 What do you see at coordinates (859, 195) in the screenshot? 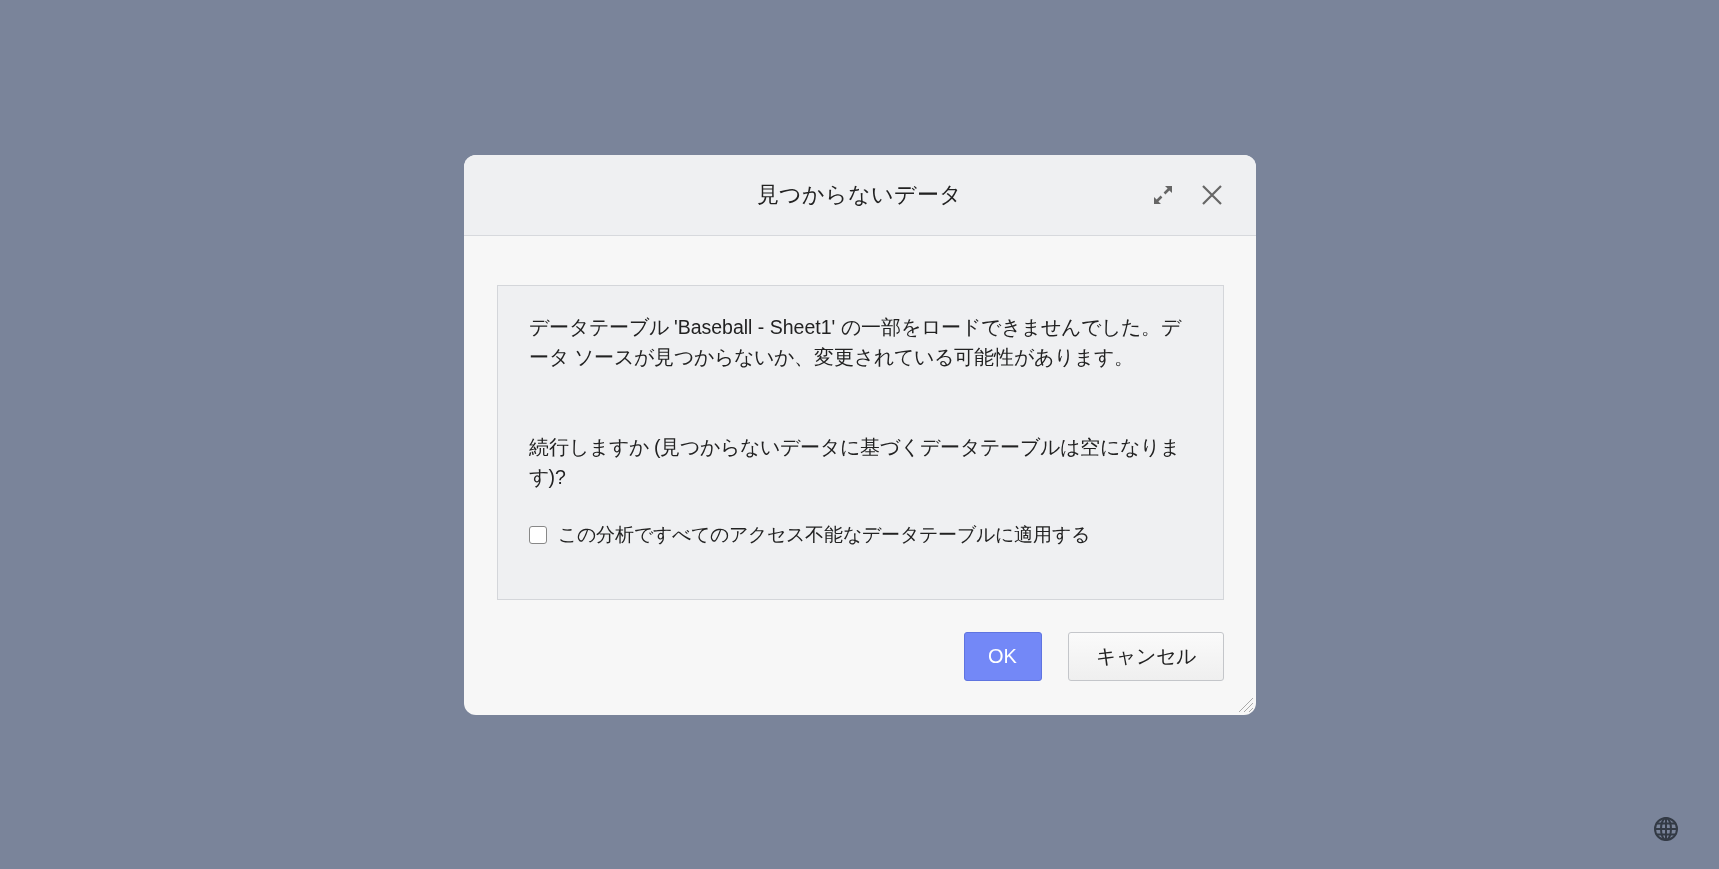
I see `dialog-title: 見つからないデータ` at bounding box center [859, 195].